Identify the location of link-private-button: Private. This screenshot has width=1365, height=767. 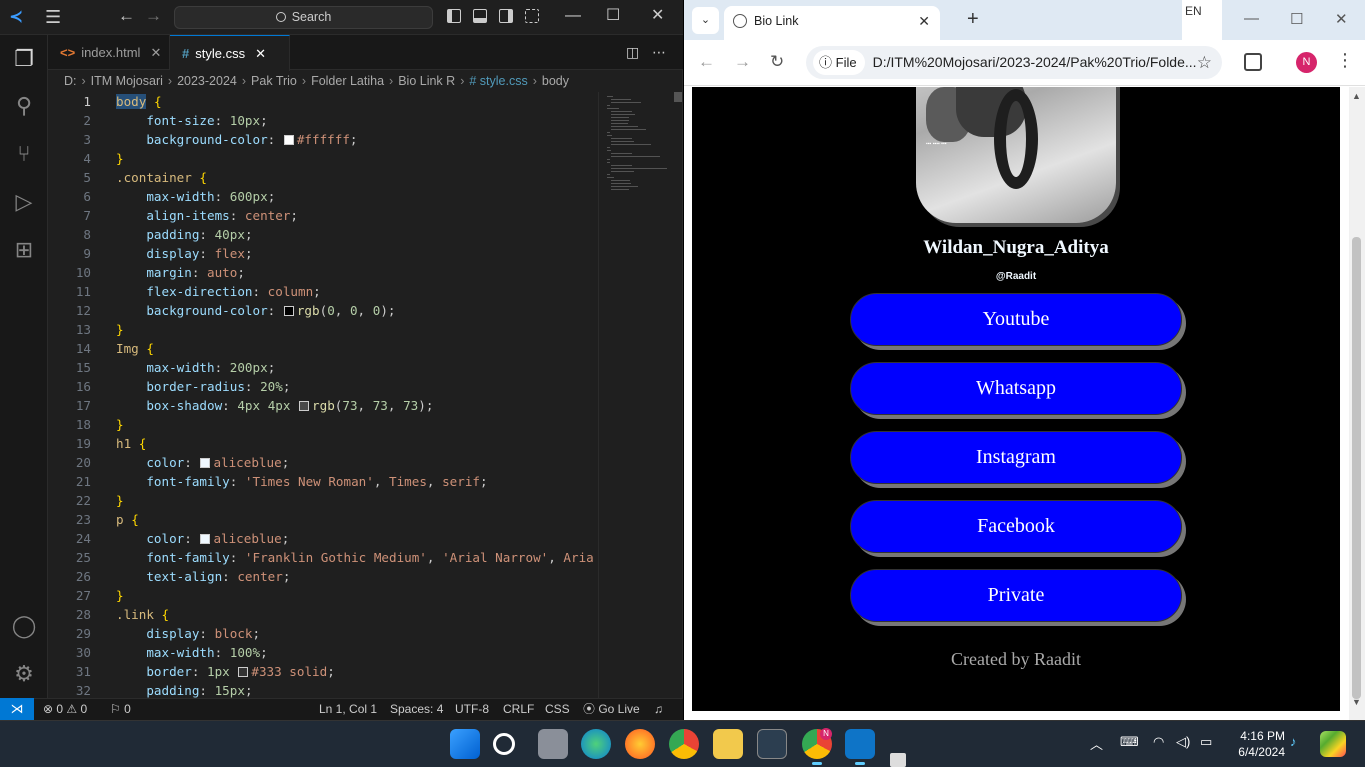
(1016, 595).